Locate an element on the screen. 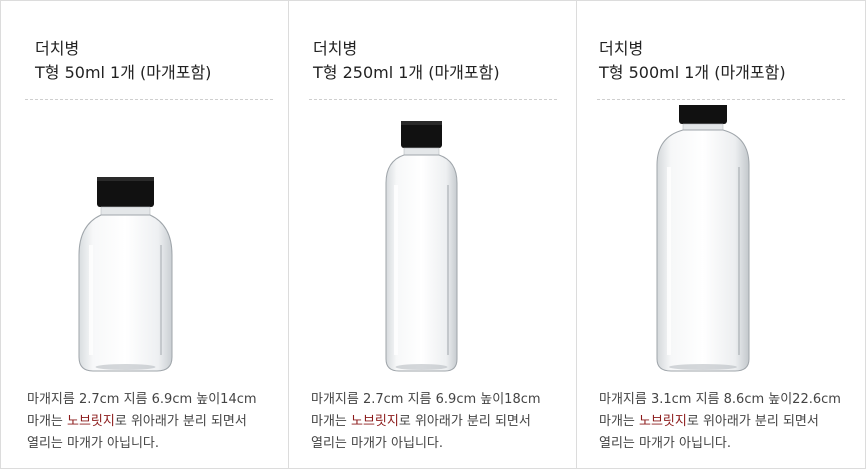  product-spec: 마개지름 3.1cm 지름 8.6cm 높이22.6cm is located at coordinates (720, 399).